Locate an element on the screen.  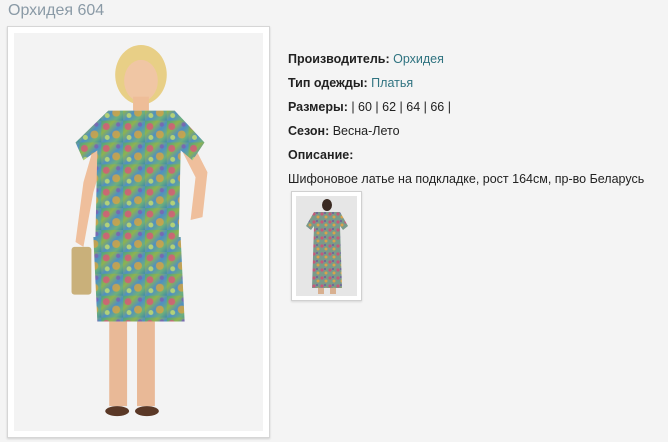
sizes-value: | 60 | 62 | 64 | 66 | is located at coordinates (401, 107).